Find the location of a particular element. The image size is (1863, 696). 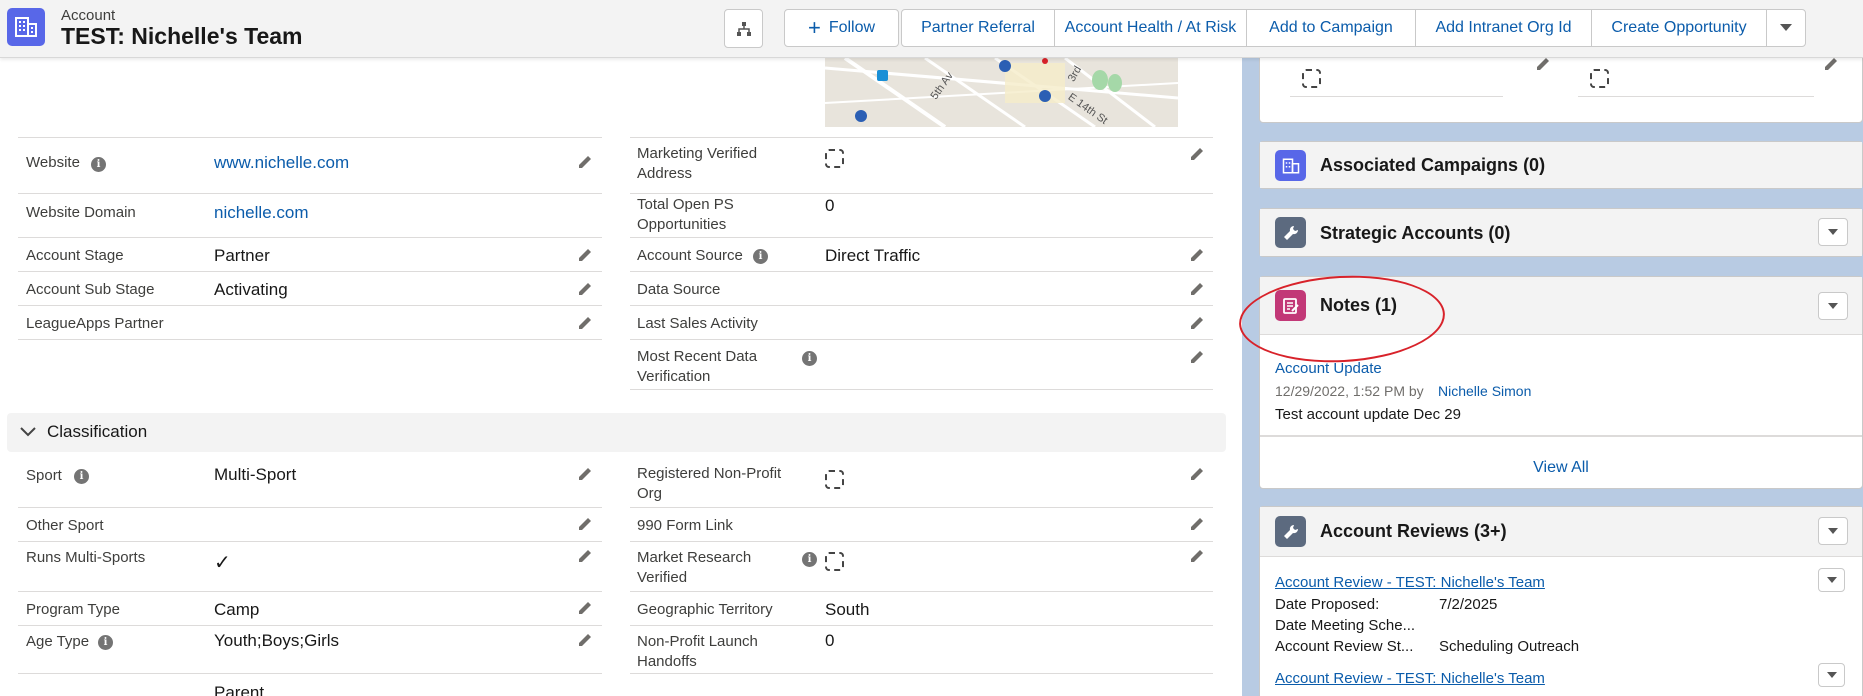

associated-campaigns-title: Associated Campaigns (0) is located at coordinates (1432, 165).